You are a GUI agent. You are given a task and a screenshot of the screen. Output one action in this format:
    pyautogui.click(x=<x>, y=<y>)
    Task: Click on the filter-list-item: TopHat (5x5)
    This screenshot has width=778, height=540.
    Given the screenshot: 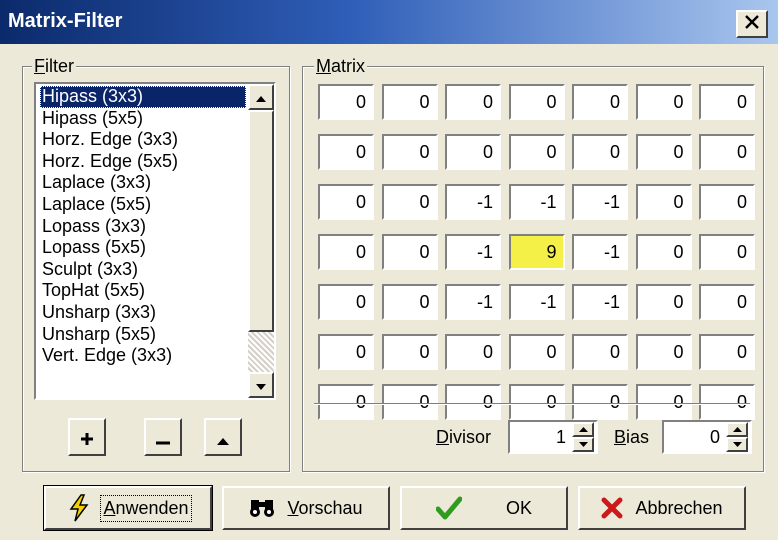 What is the action you would take?
    pyautogui.click(x=143, y=291)
    